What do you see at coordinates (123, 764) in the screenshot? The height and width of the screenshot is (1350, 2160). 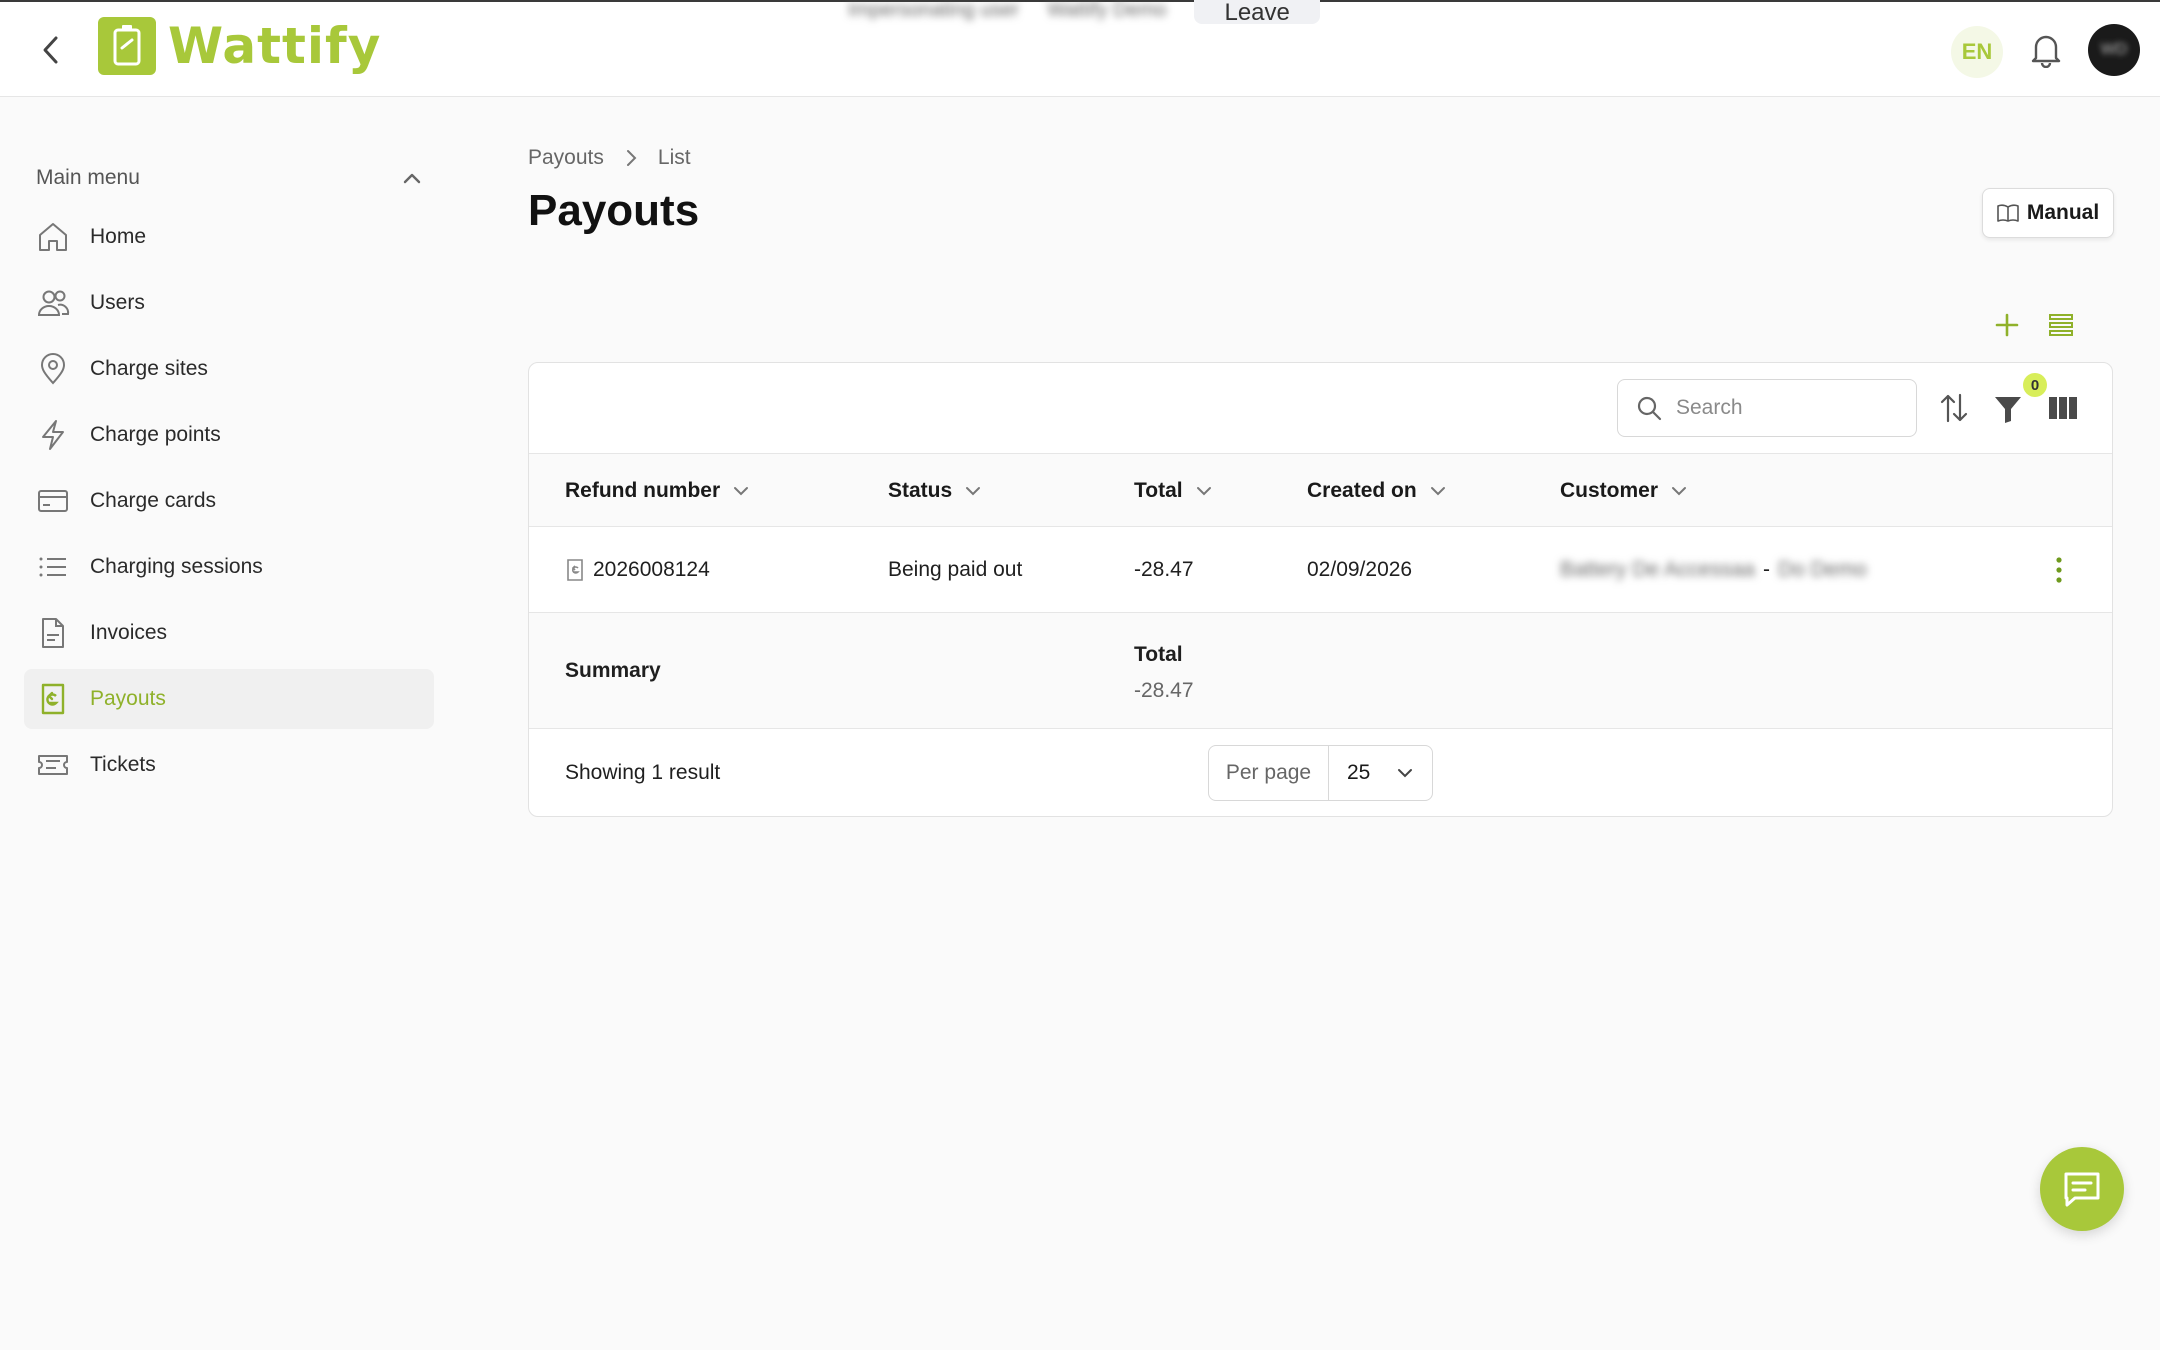 I see `sidebar-item-label: Tickets` at bounding box center [123, 764].